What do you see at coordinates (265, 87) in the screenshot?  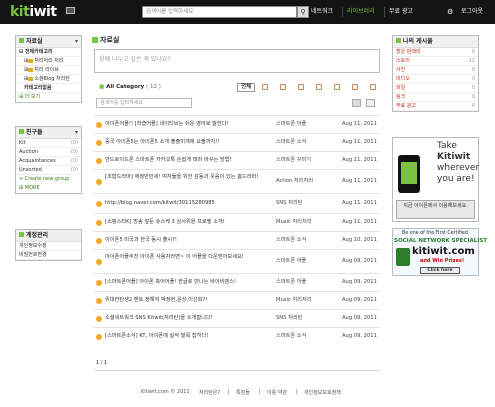 I see `memo-filter-icon` at bounding box center [265, 87].